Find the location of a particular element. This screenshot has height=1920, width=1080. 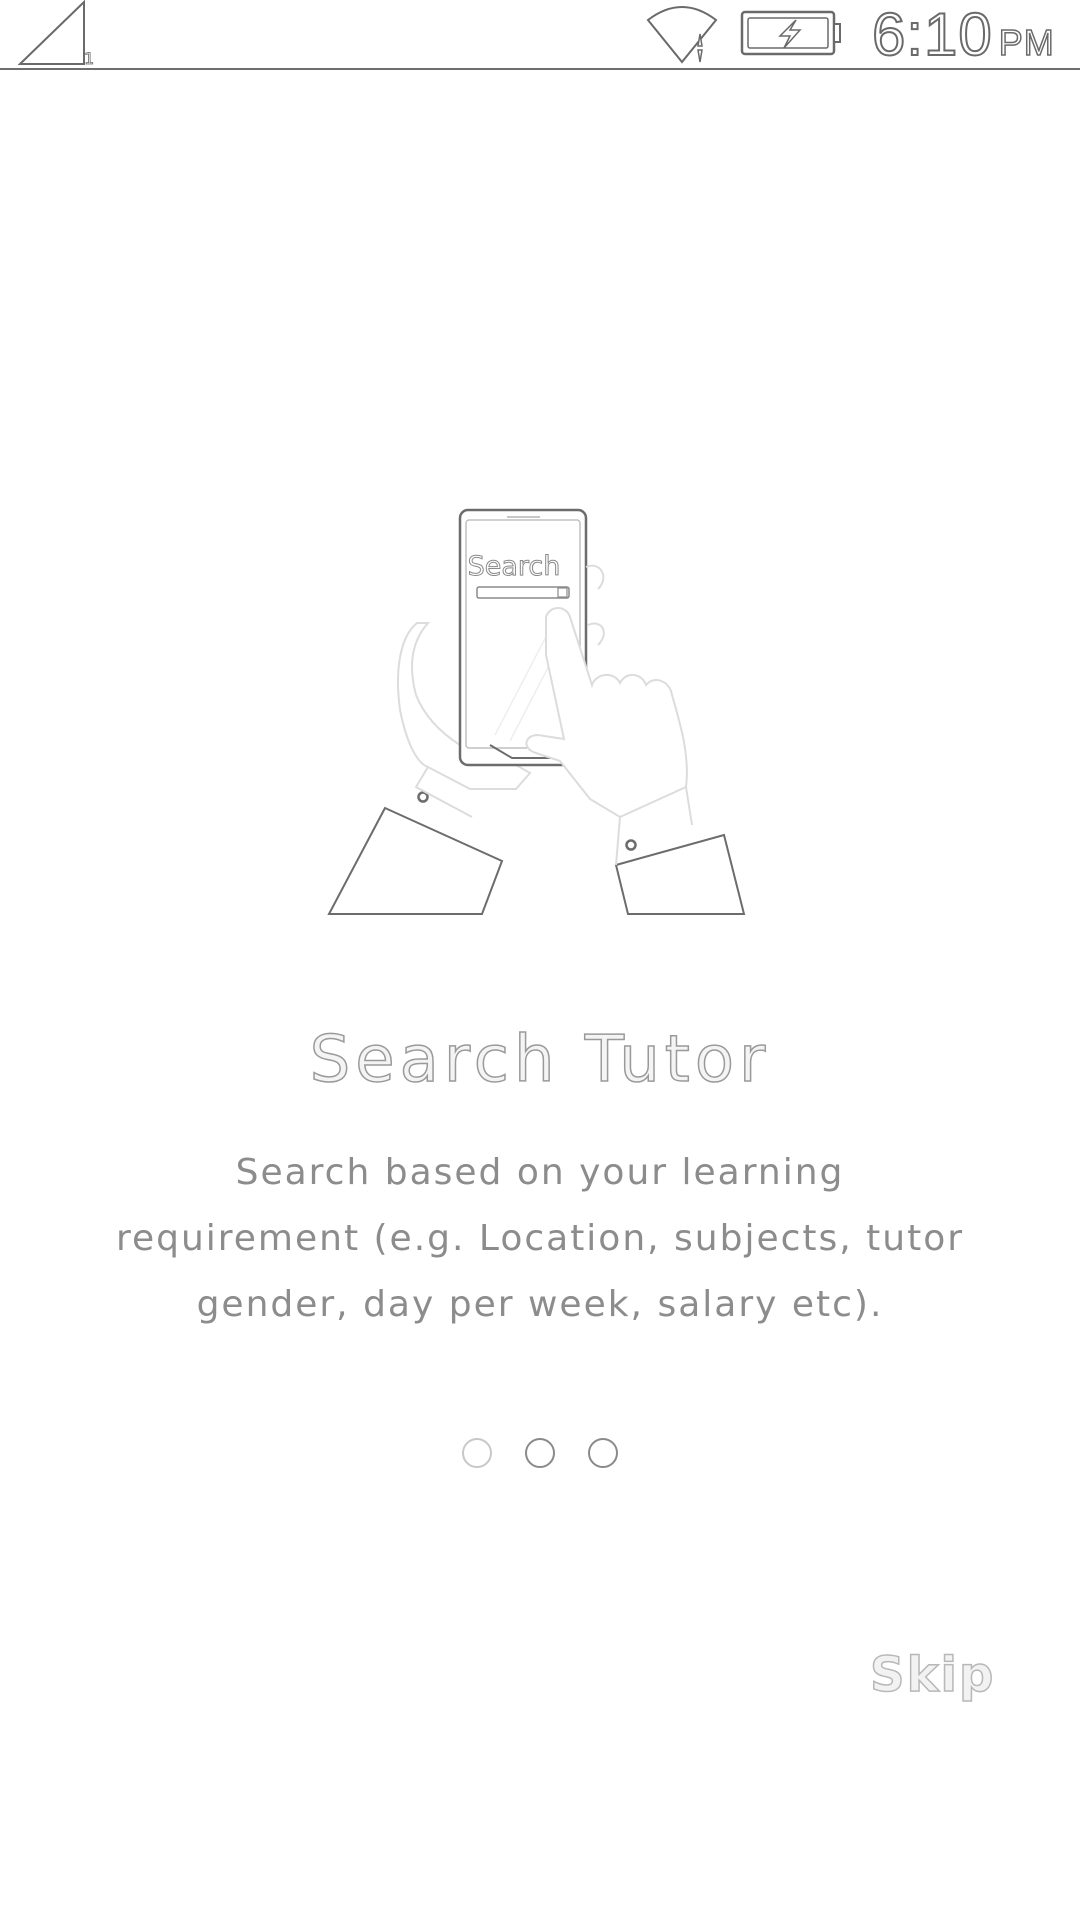

status-time: 6:10 is located at coordinates (932, 34).